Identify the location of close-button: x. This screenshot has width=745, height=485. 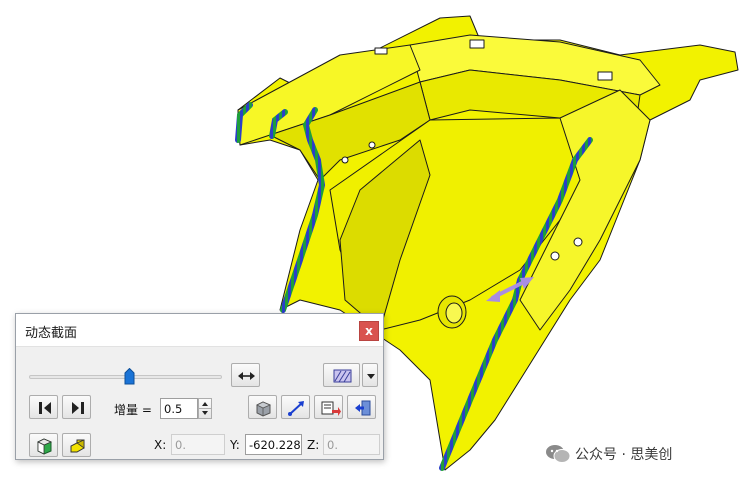
(369, 331).